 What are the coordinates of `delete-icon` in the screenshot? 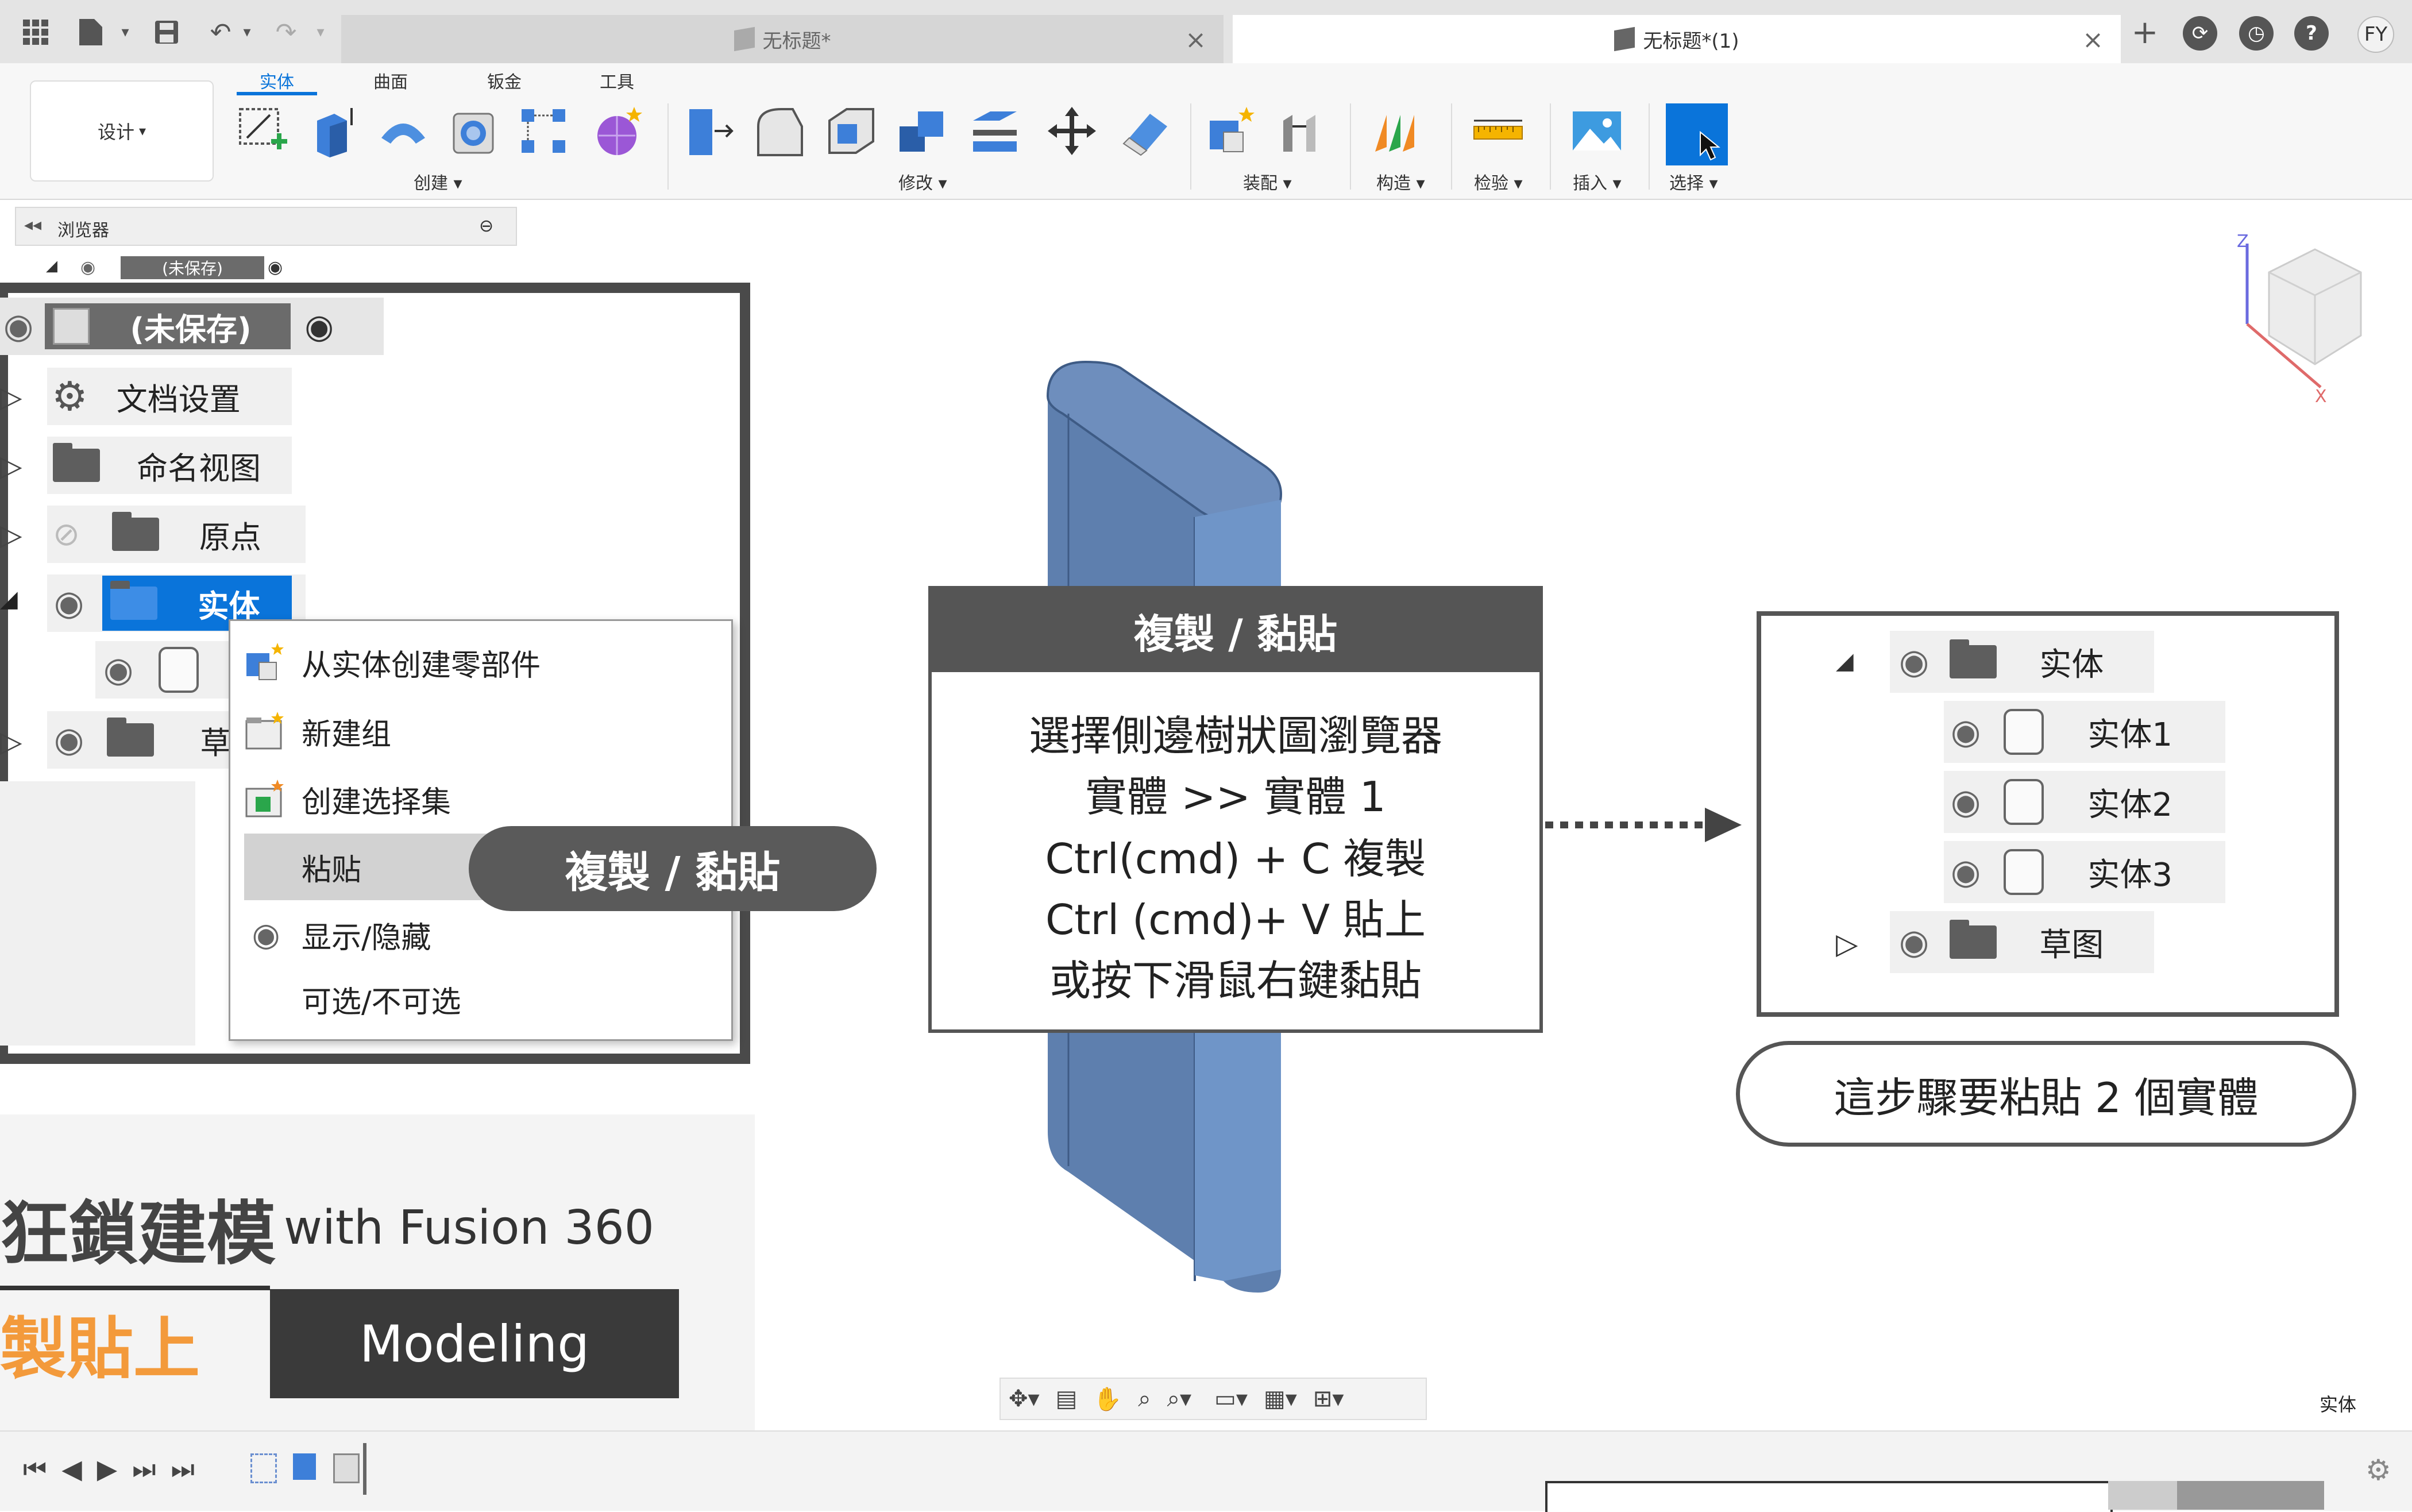 It's located at (1145, 131).